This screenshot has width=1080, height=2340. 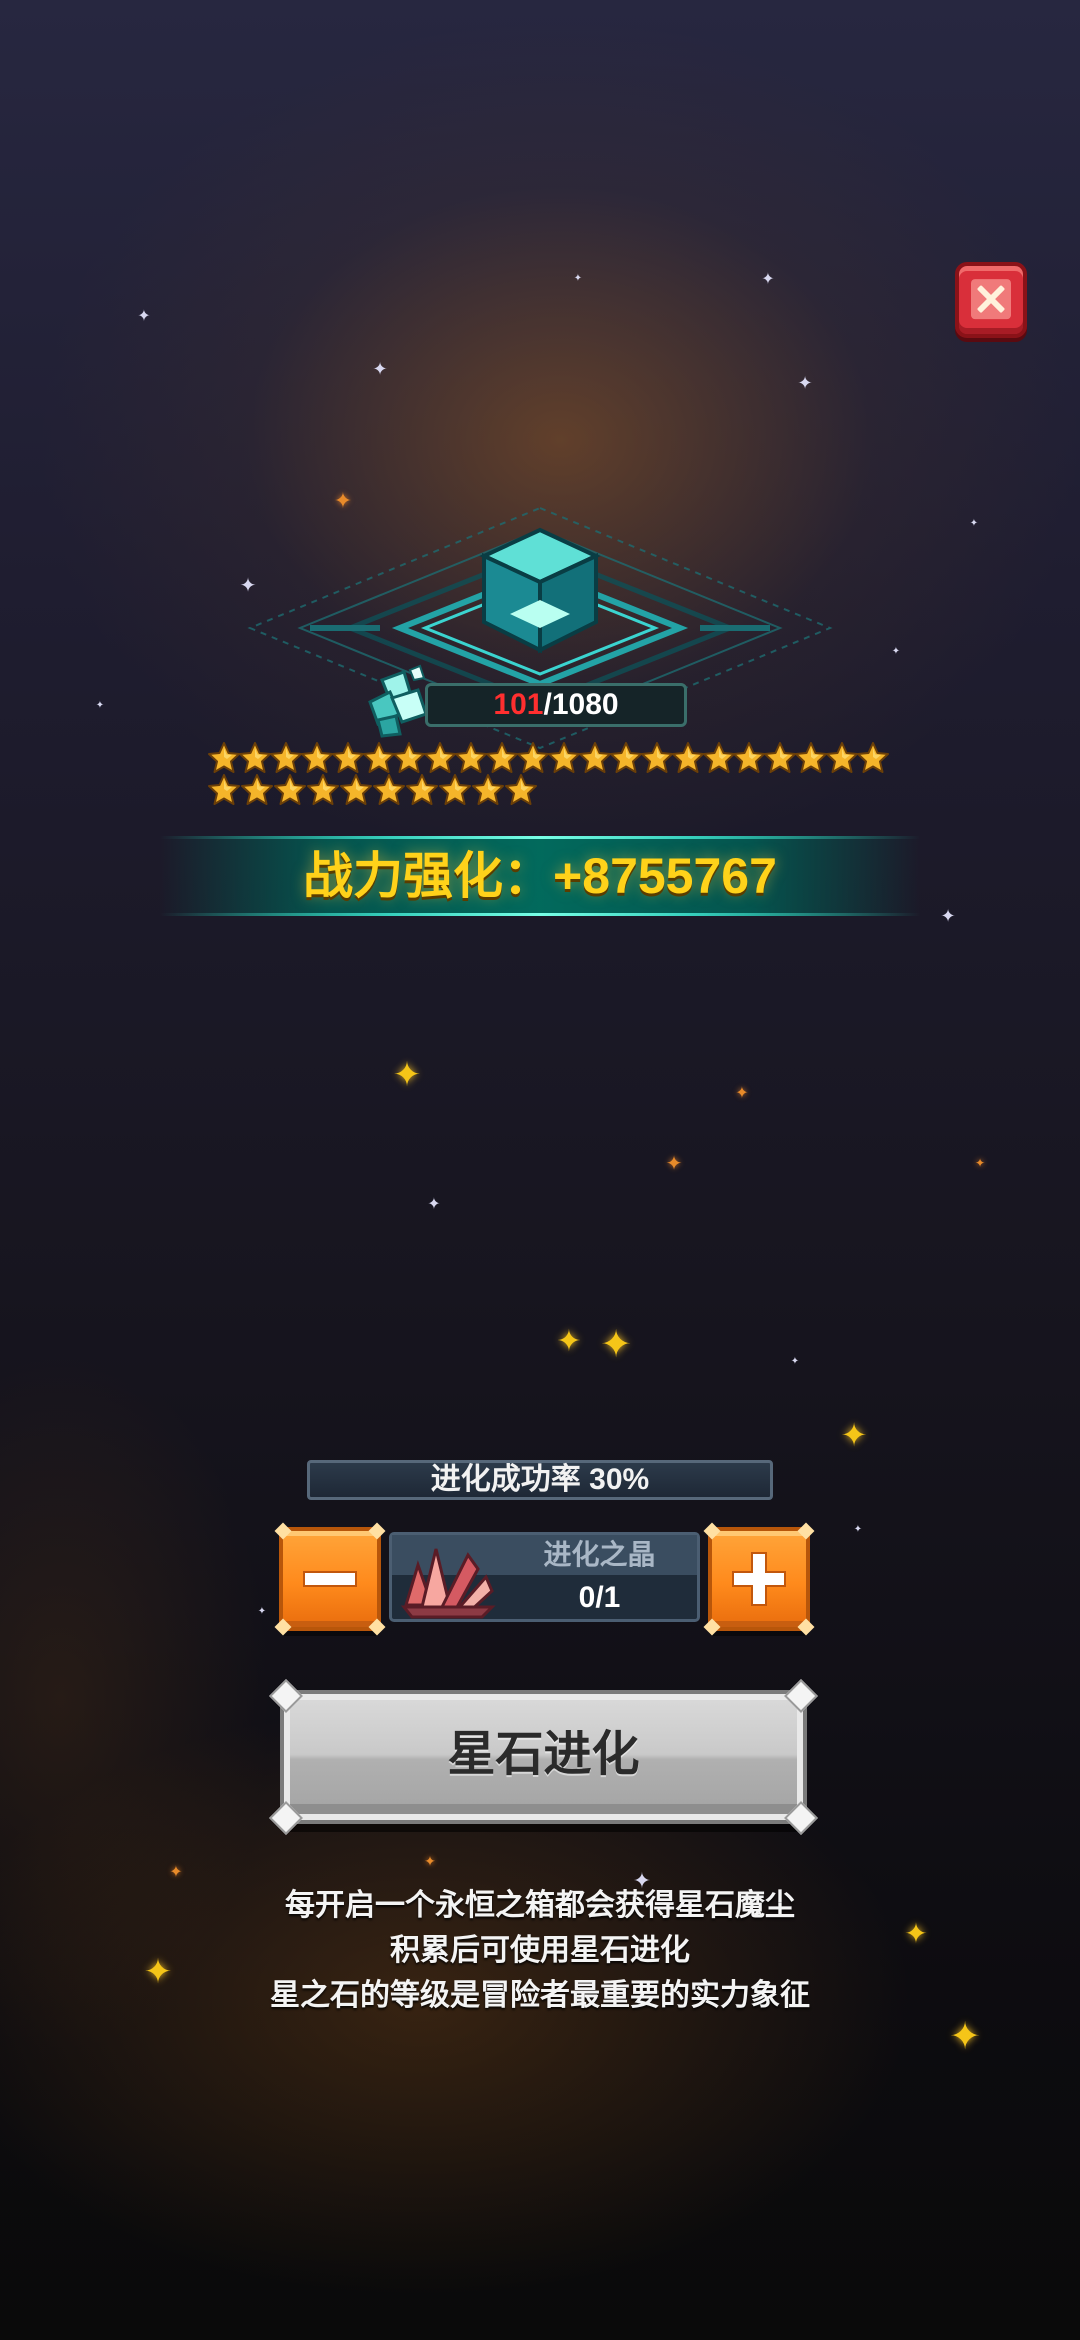 What do you see at coordinates (540, 1950) in the screenshot?
I see `description-line: 积累后可使用星石进化` at bounding box center [540, 1950].